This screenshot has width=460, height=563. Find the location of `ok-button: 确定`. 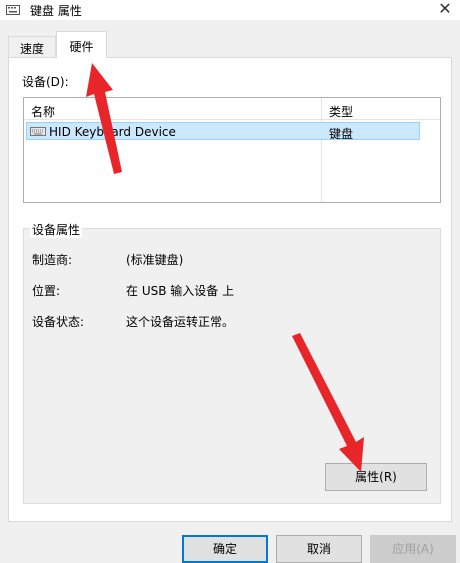

ok-button: 确定 is located at coordinates (225, 549).